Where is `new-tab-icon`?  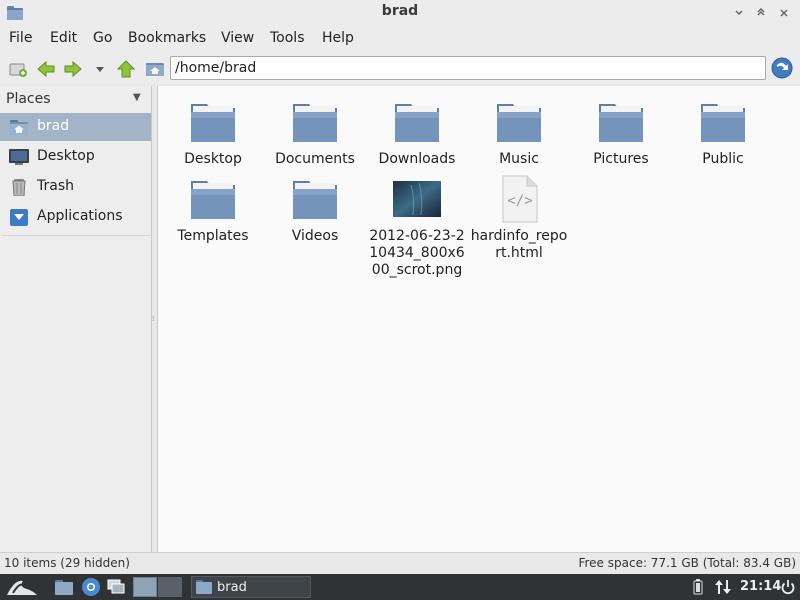
new-tab-icon is located at coordinates (18, 70).